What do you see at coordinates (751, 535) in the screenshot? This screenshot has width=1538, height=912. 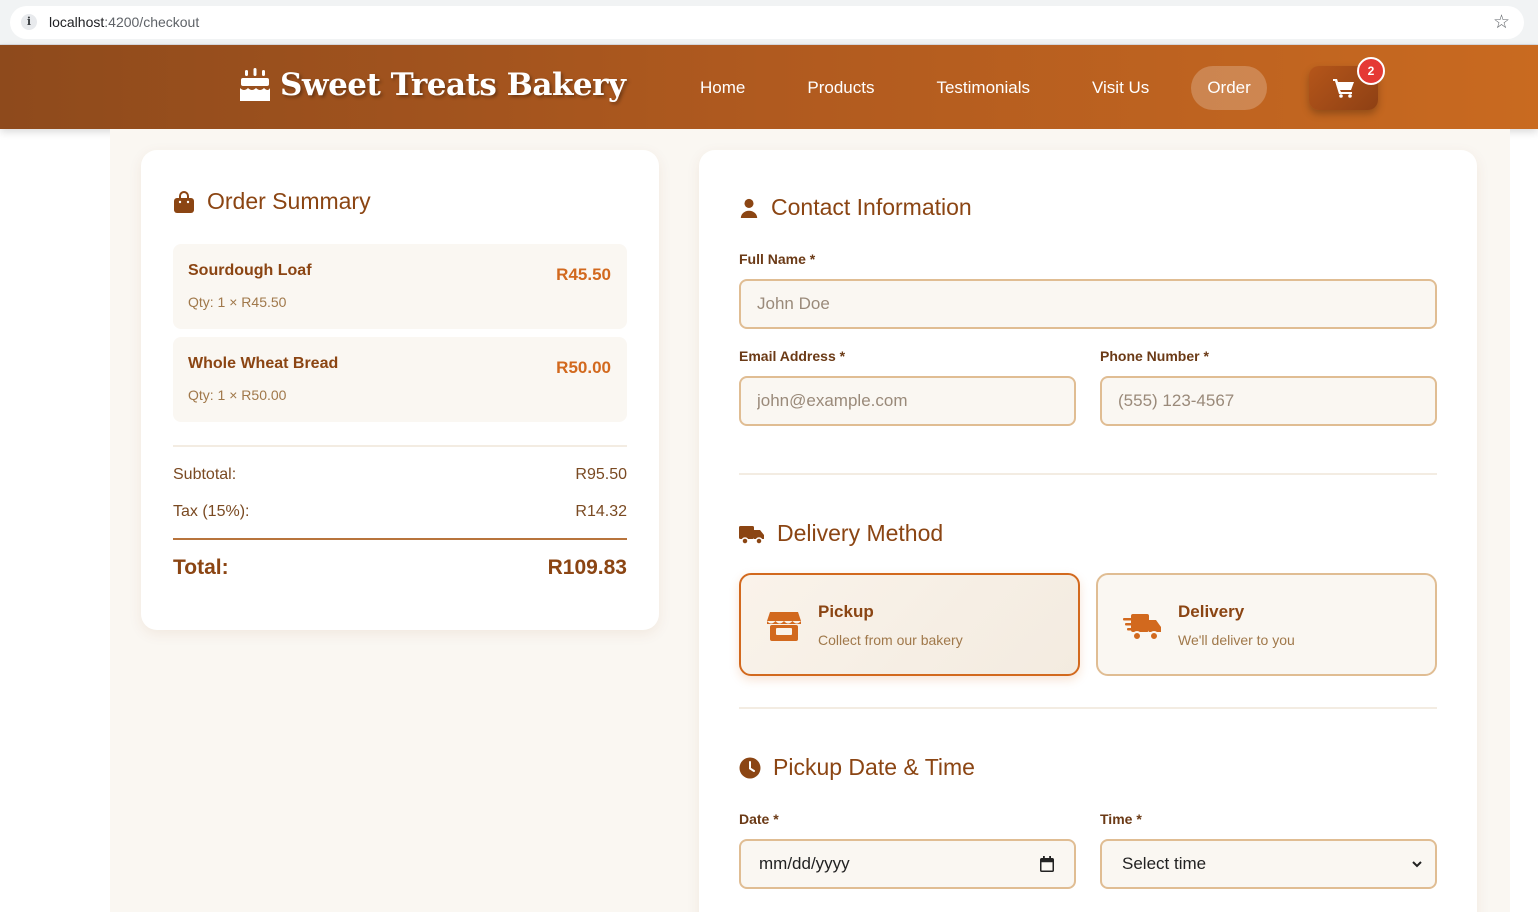 I see `truck-icon` at bounding box center [751, 535].